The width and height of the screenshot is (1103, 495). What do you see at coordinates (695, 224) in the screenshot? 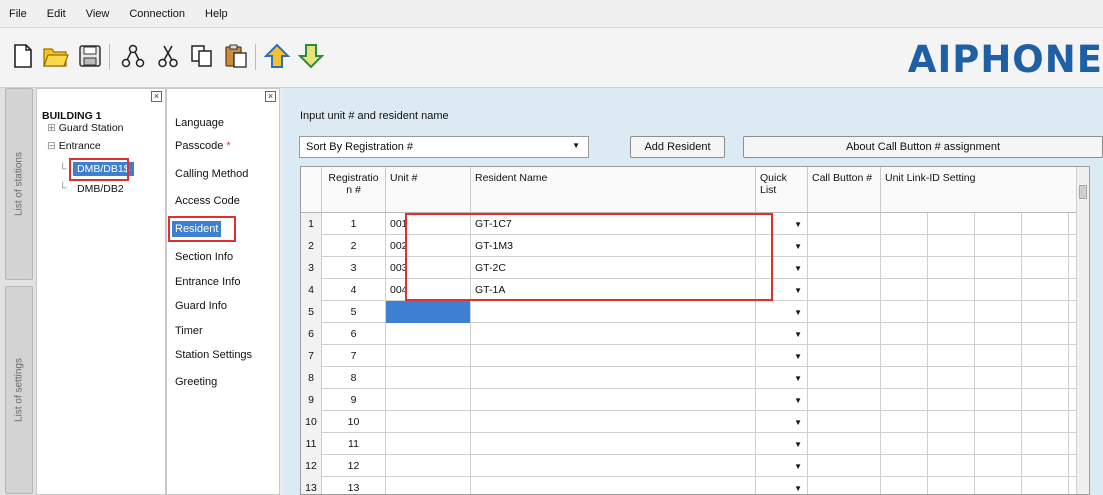
I see `table-row: 1 1 001 GT-1C7 ▼` at bounding box center [695, 224].